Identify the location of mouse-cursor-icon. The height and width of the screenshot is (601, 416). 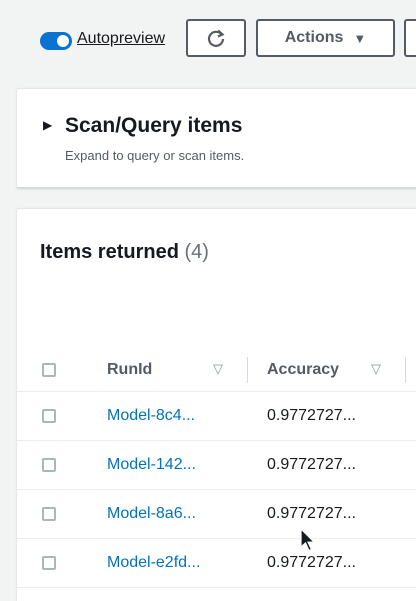
(308, 540).